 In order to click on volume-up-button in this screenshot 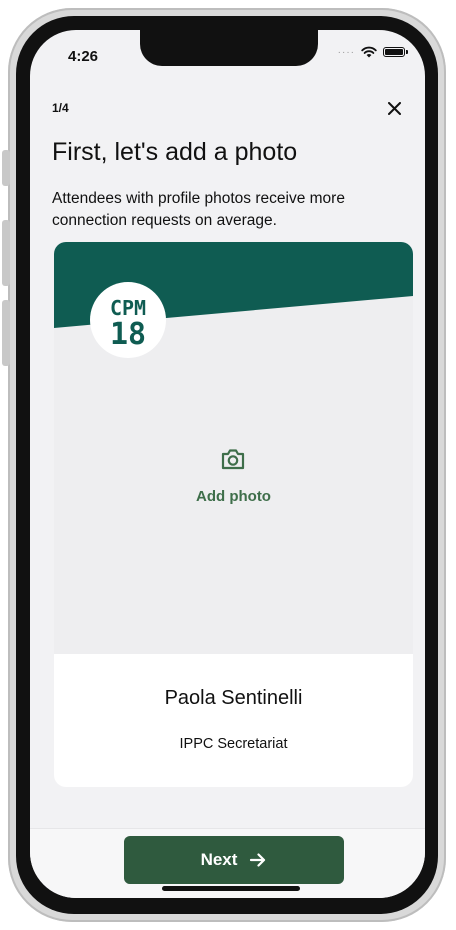, I will do `click(6, 253)`.